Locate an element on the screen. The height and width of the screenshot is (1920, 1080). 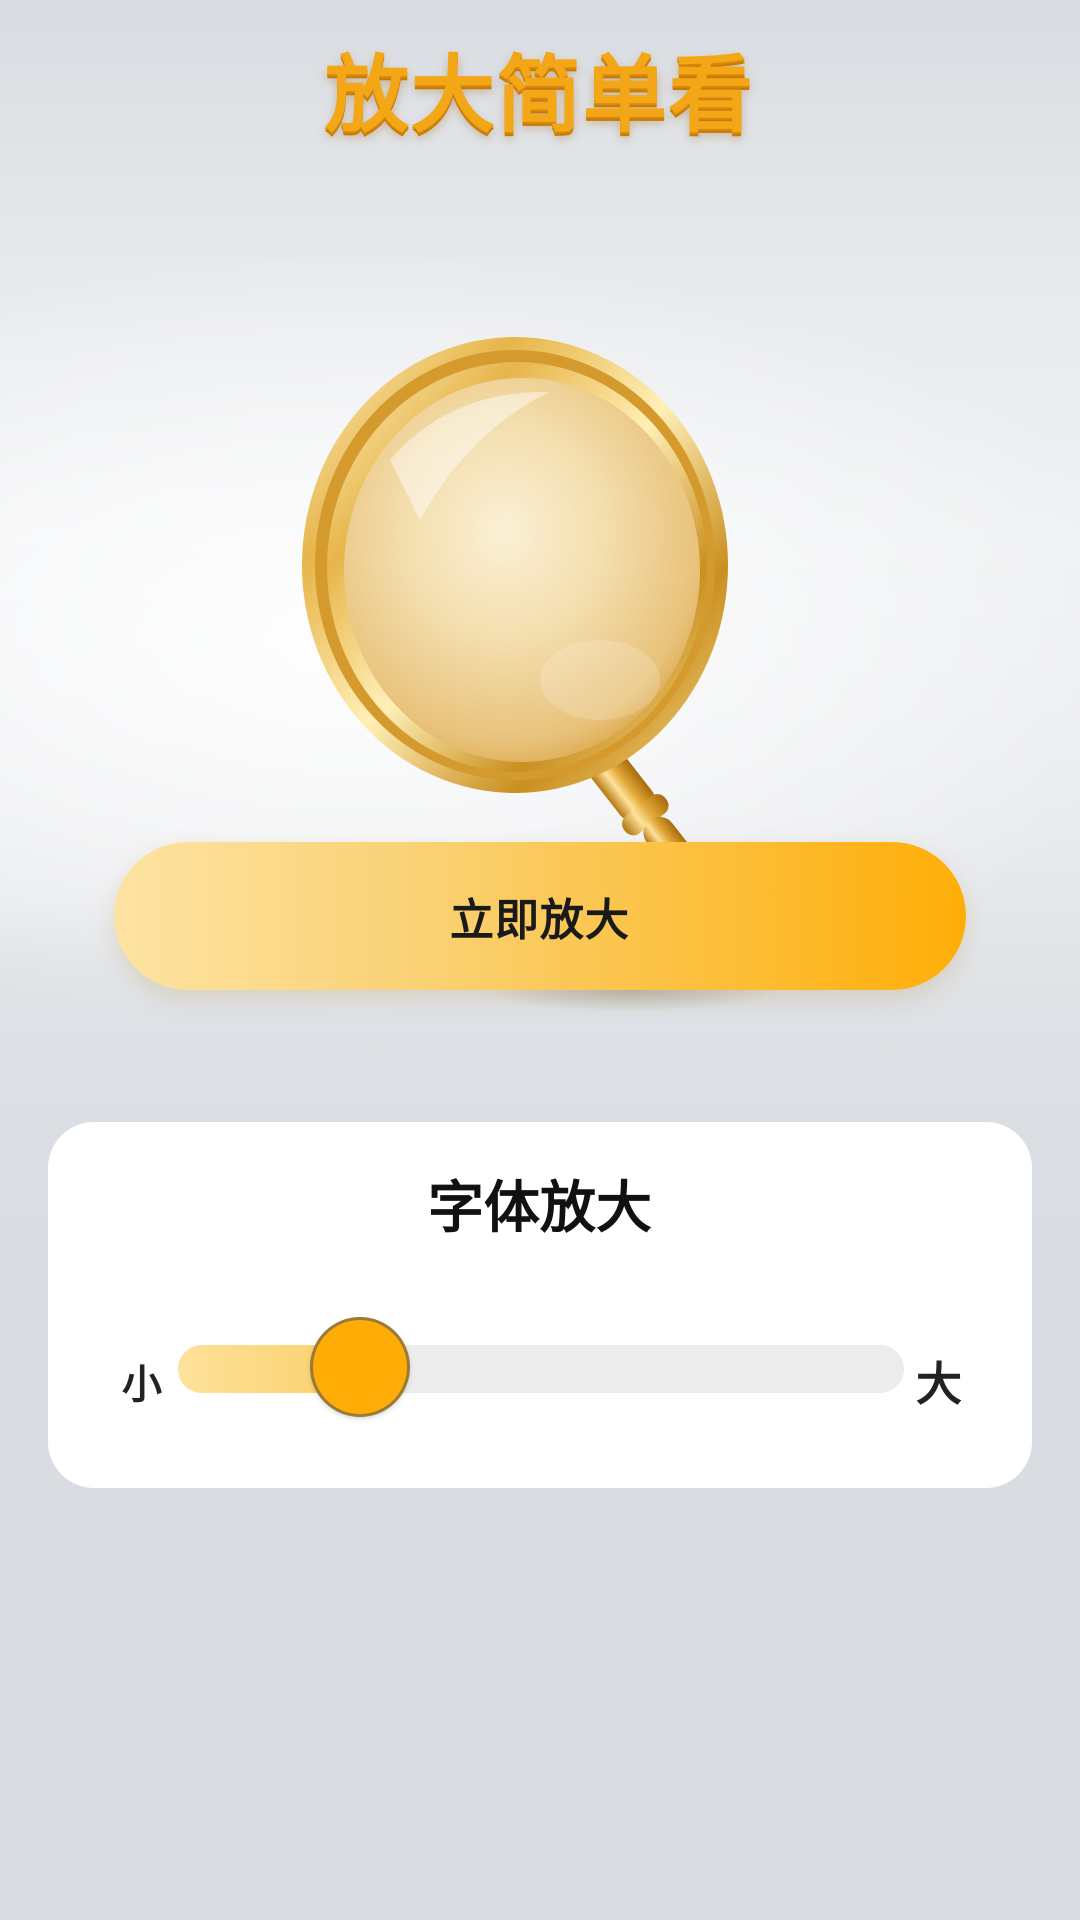
slider-thumb is located at coordinates (359, 1367).